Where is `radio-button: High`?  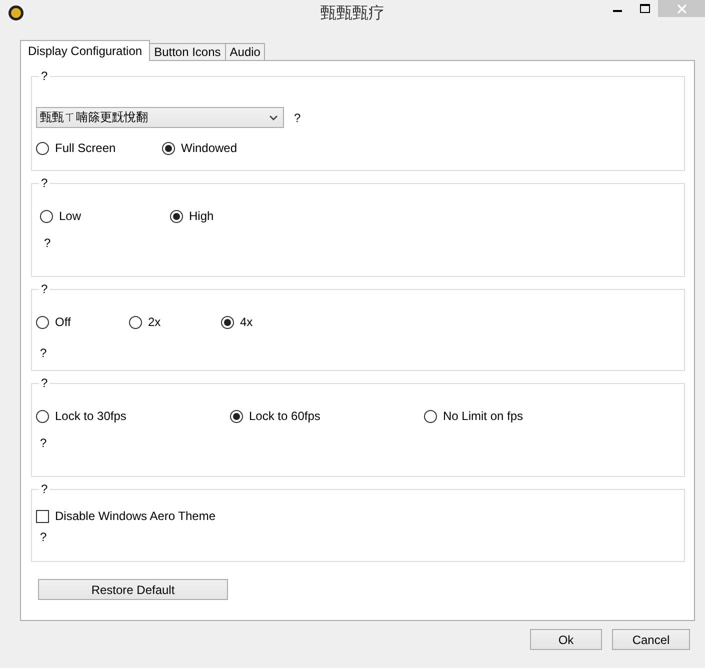 radio-button: High is located at coordinates (220, 216).